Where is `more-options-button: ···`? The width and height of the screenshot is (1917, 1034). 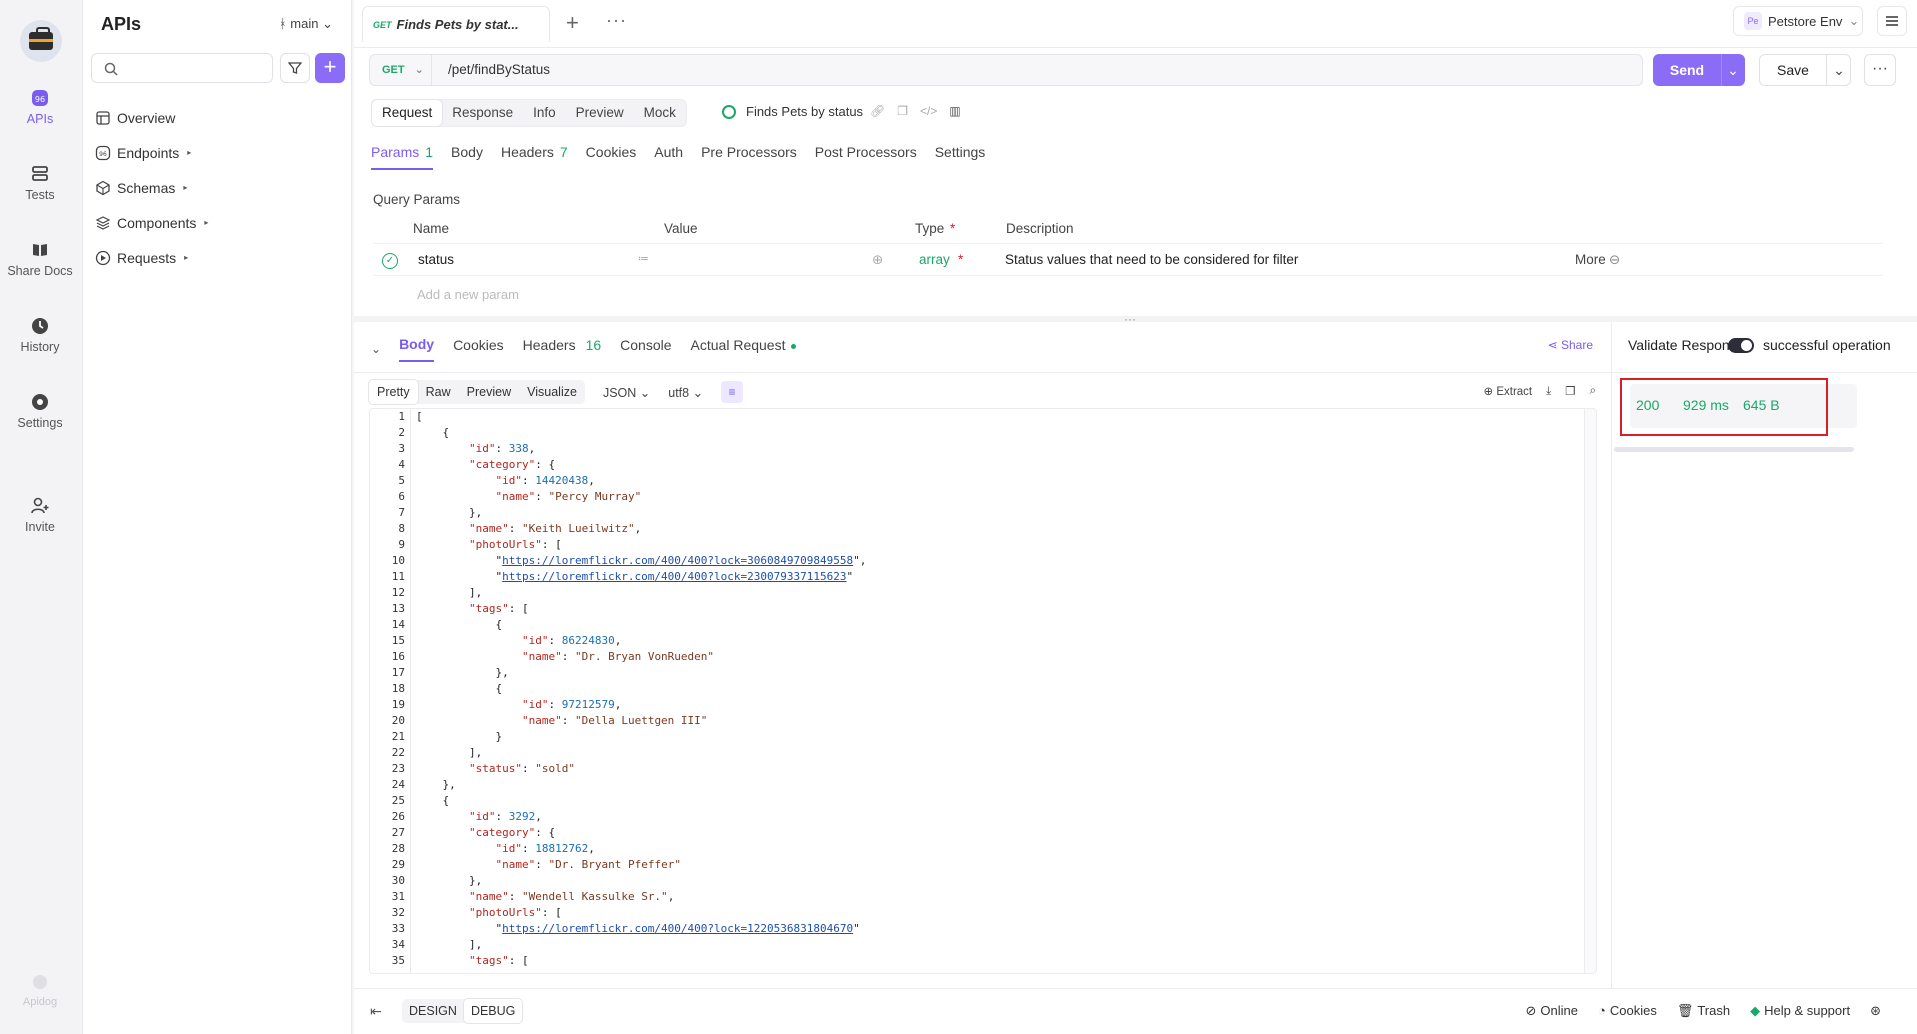 more-options-button: ··· is located at coordinates (1880, 70).